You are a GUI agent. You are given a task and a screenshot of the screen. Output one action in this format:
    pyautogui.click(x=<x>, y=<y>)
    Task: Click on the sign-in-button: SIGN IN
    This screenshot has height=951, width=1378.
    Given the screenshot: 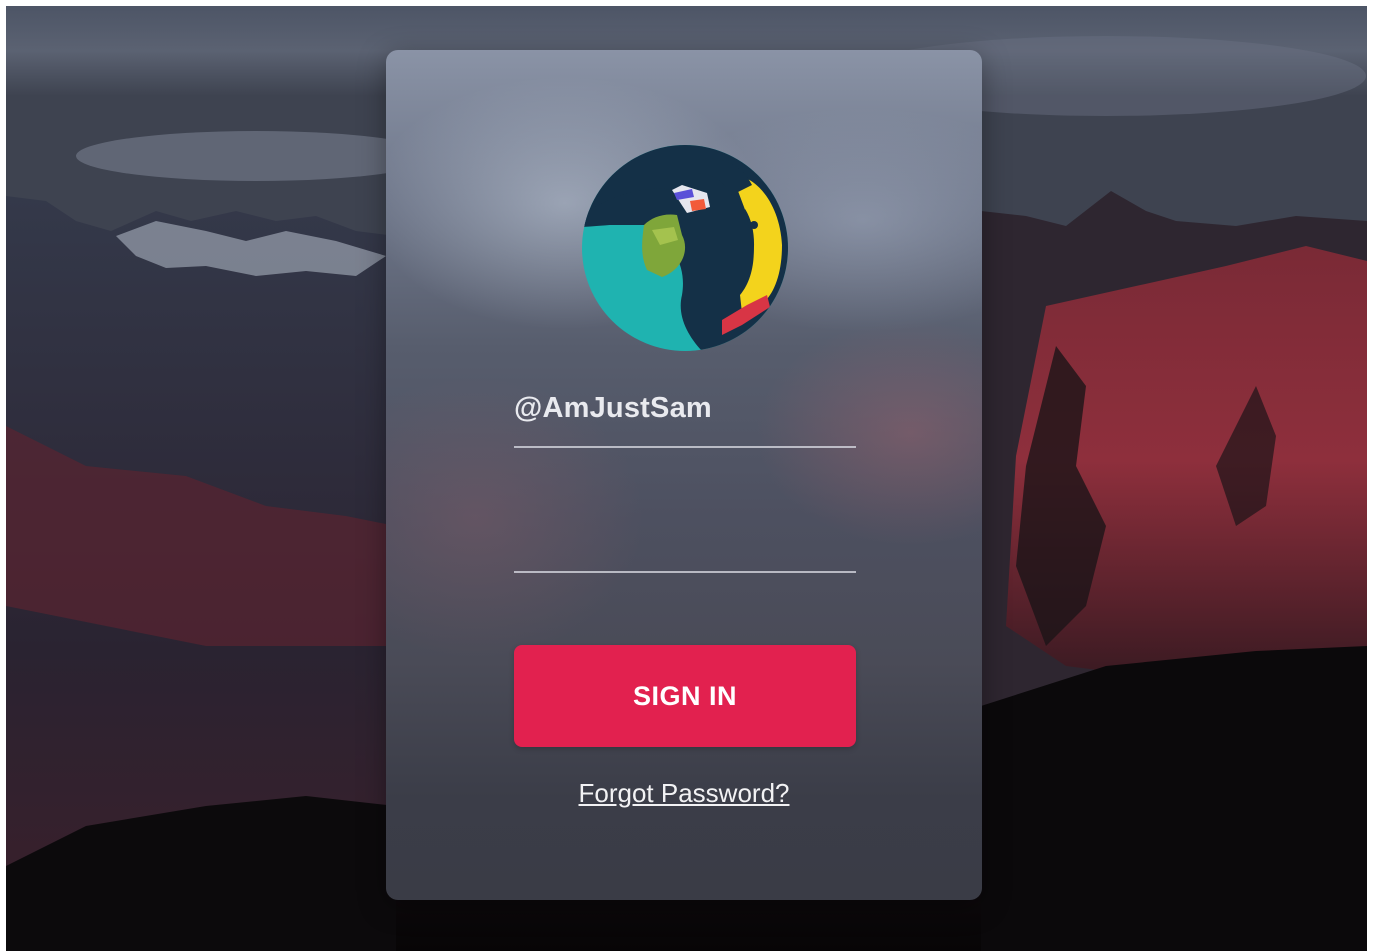 What is the action you would take?
    pyautogui.click(x=685, y=696)
    